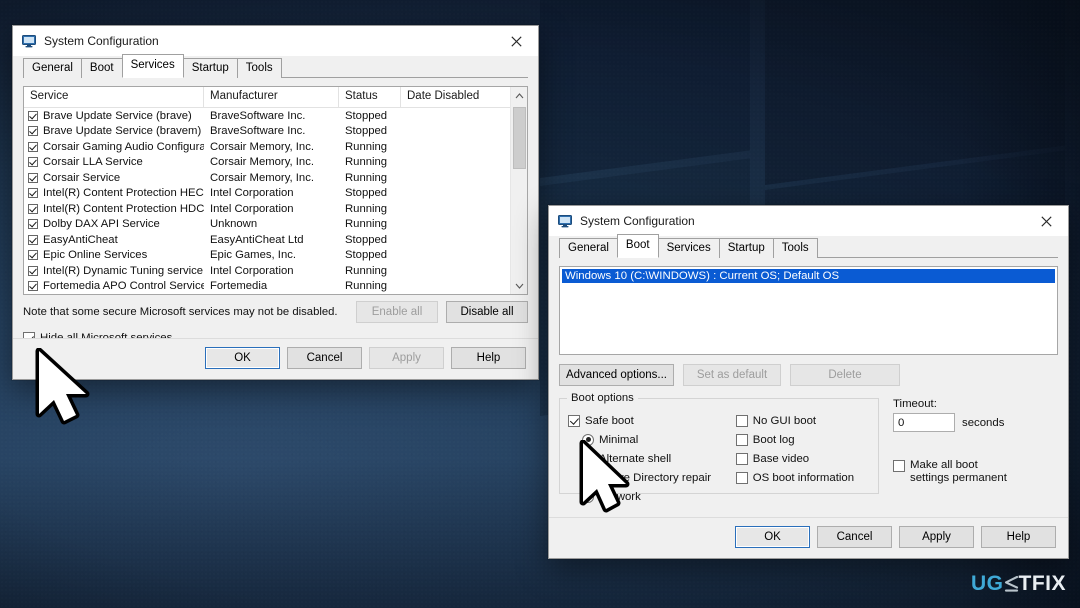  What do you see at coordinates (519, 95) in the screenshot?
I see `scroll-up-icon` at bounding box center [519, 95].